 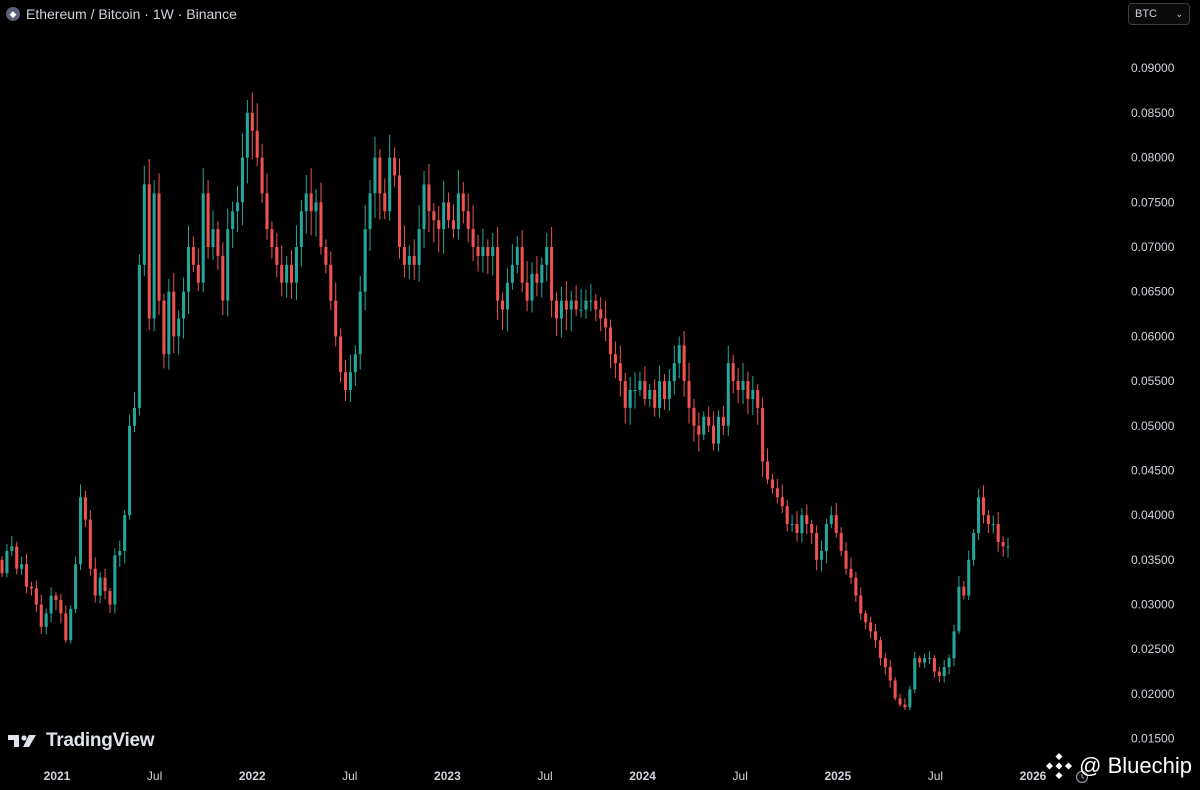 What do you see at coordinates (1153, 247) in the screenshot?
I see `price-tick-label: 0.07000` at bounding box center [1153, 247].